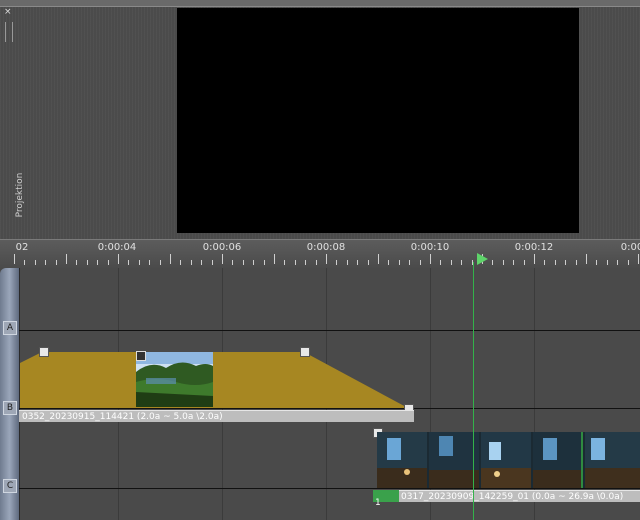 The width and height of the screenshot is (640, 520). I want to click on playhead-line, so click(473, 391).